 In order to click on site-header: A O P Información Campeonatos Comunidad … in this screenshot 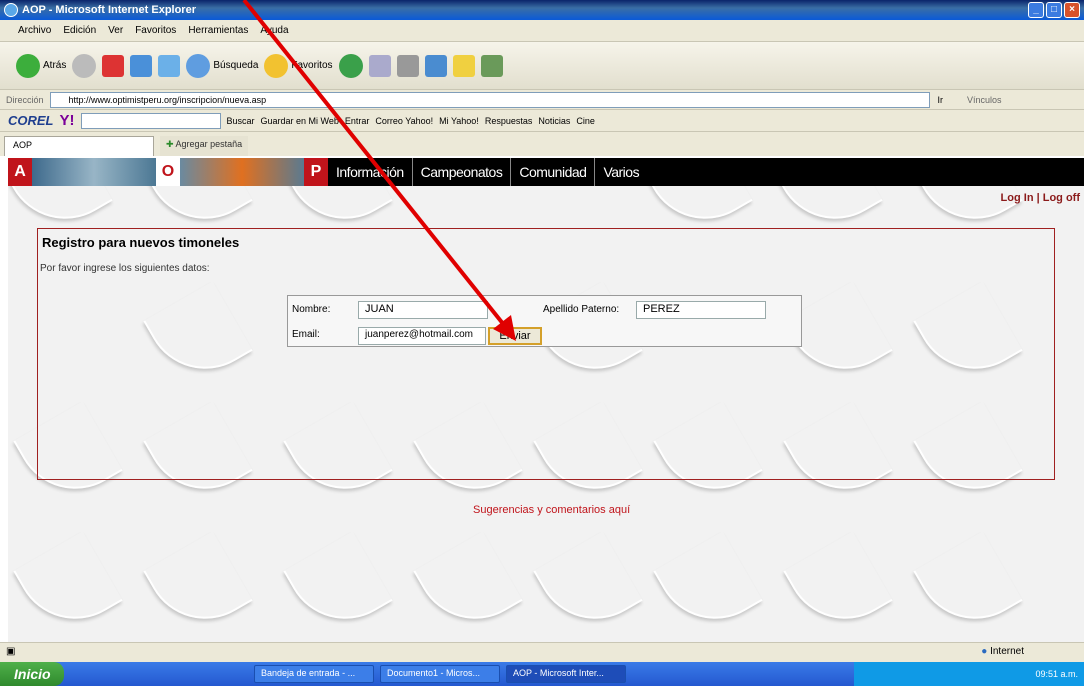, I will do `click(546, 172)`.